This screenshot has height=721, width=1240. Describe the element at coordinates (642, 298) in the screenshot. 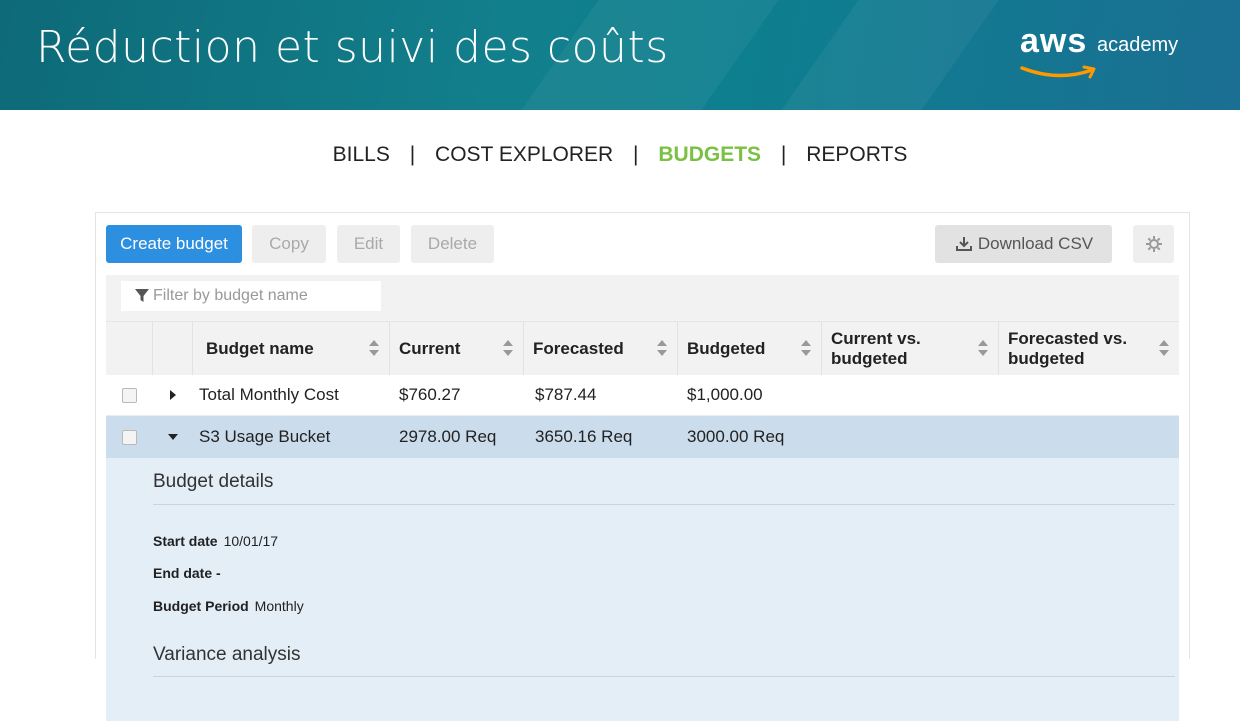

I see `filter-bar: Filter by budget name` at that location.